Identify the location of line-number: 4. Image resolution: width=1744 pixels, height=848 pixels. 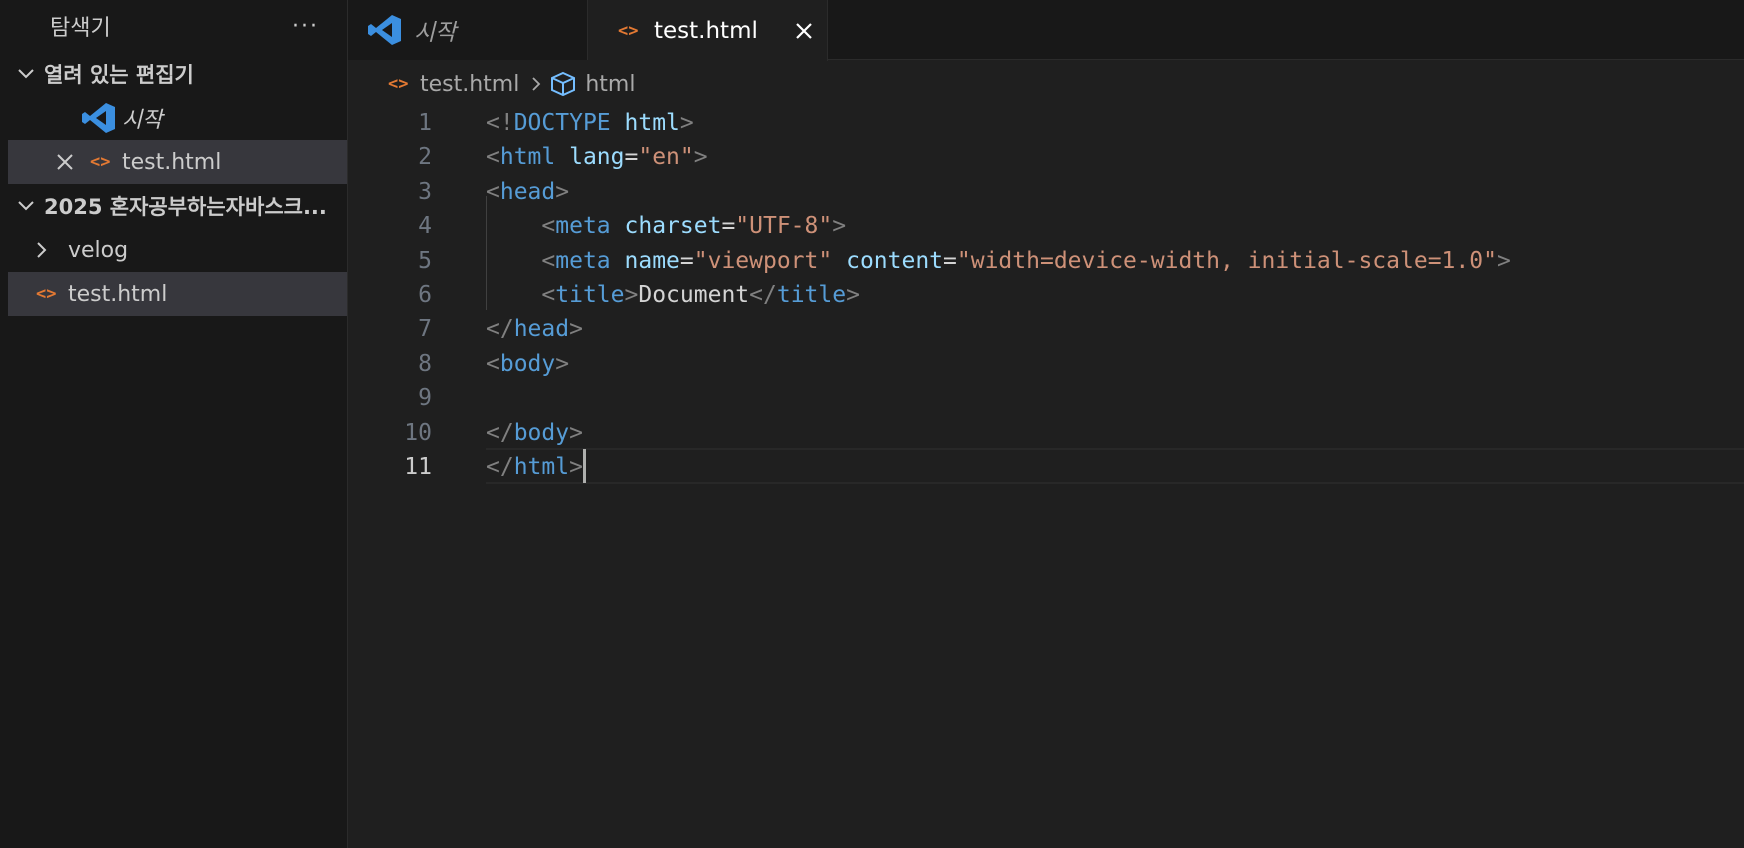
(425, 226).